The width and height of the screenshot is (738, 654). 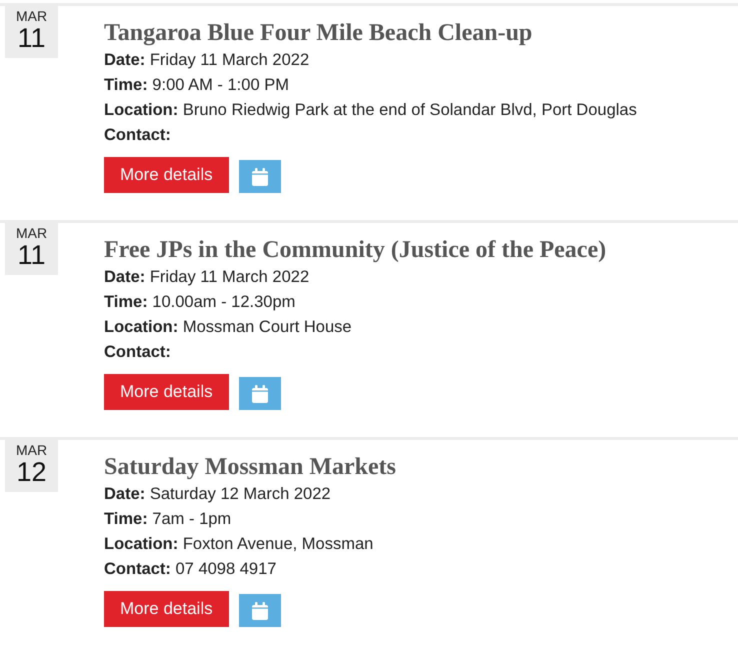 What do you see at coordinates (228, 327) in the screenshot?
I see `event-detail: Location: Mossman Court House` at bounding box center [228, 327].